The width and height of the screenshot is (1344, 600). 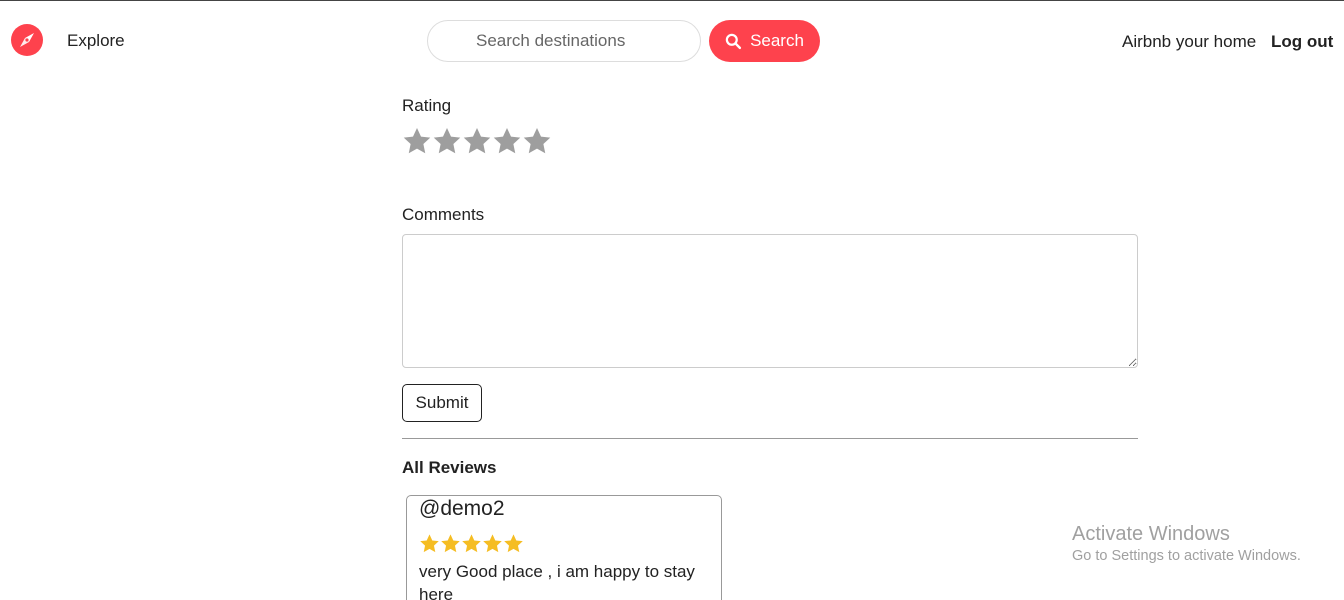 I want to click on comments-textarea, so click(x=770, y=301).